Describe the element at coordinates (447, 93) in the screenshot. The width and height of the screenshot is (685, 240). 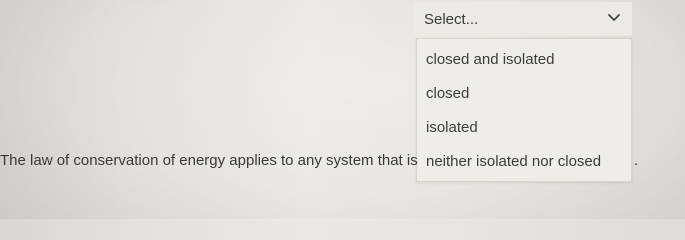
I see `option-closed: closed` at that location.